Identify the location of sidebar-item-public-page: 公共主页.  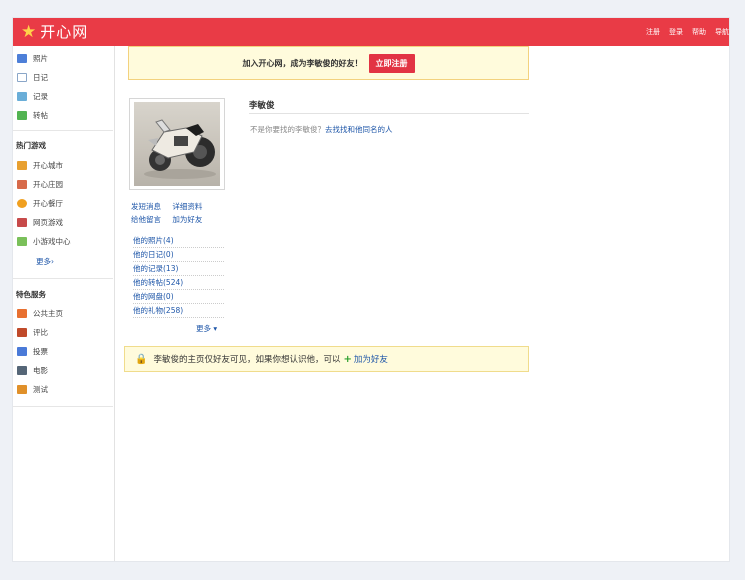
(40, 313).